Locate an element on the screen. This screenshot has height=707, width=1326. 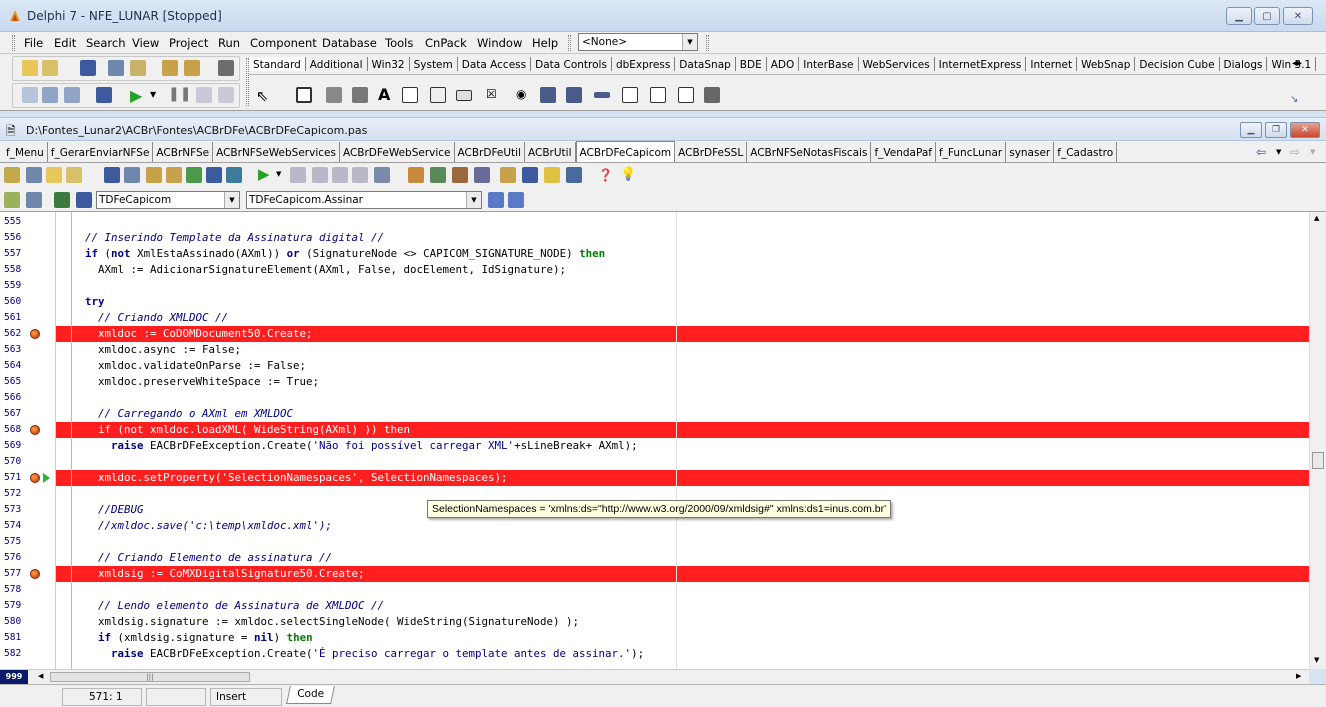
palette-tab-dbexpress: dbExpress is located at coordinates (644, 64).